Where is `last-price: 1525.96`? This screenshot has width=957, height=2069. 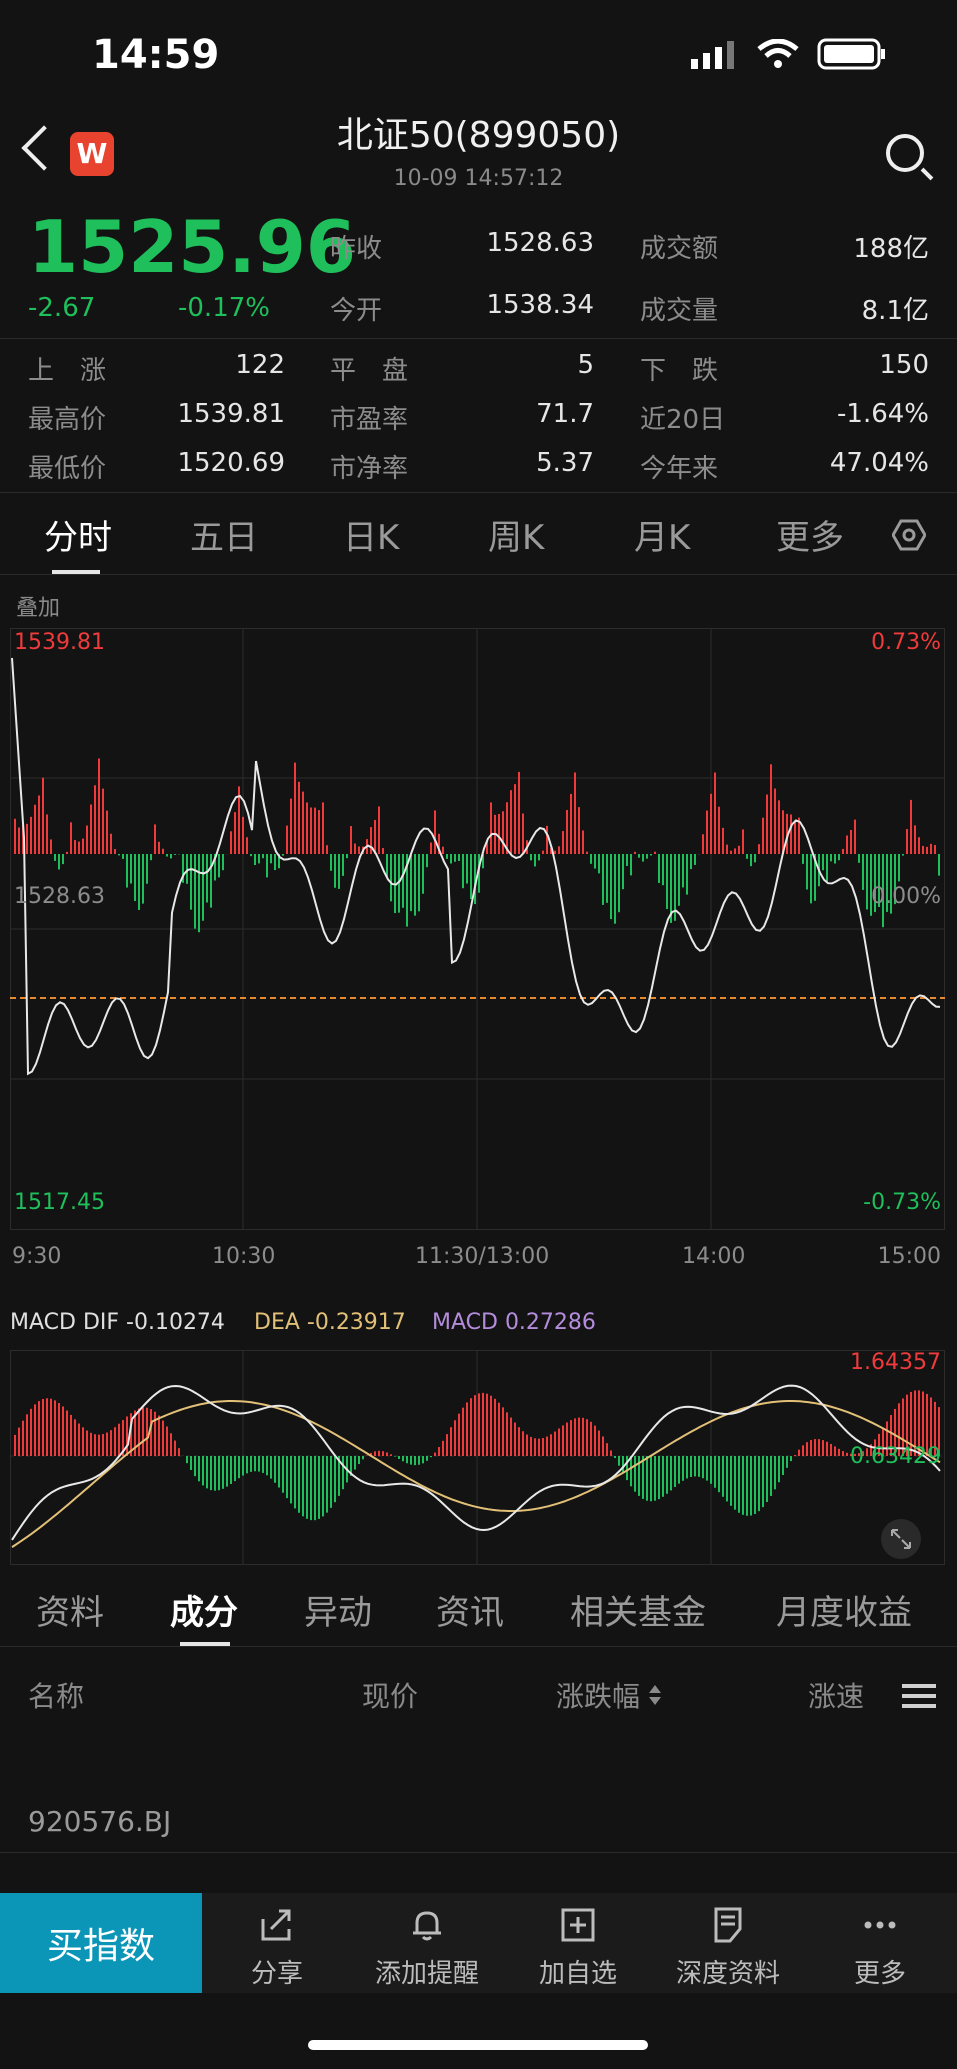 last-price: 1525.96 is located at coordinates (192, 247).